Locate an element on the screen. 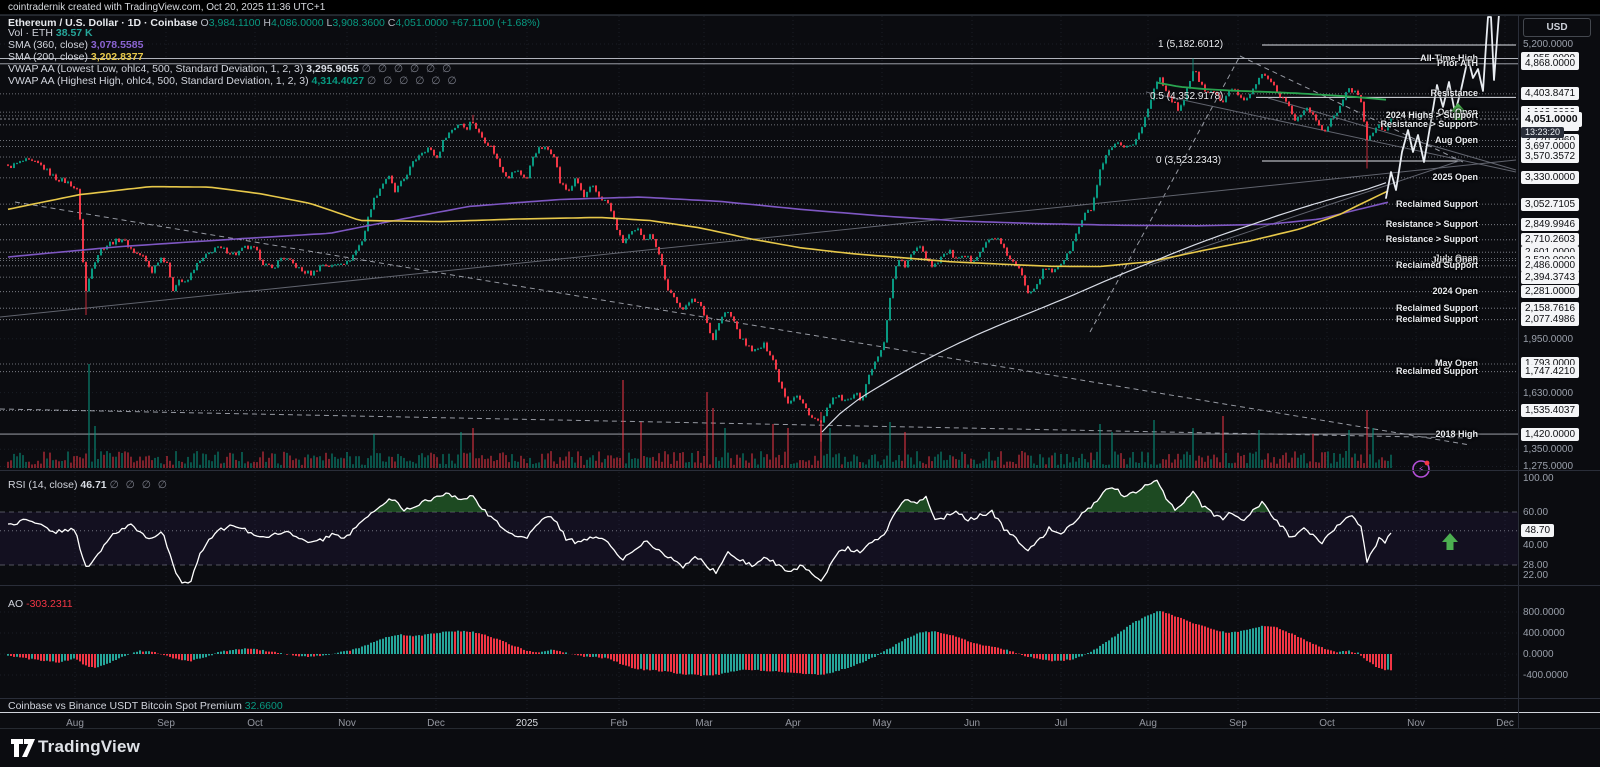  time-axis-label: Apr is located at coordinates (793, 723).